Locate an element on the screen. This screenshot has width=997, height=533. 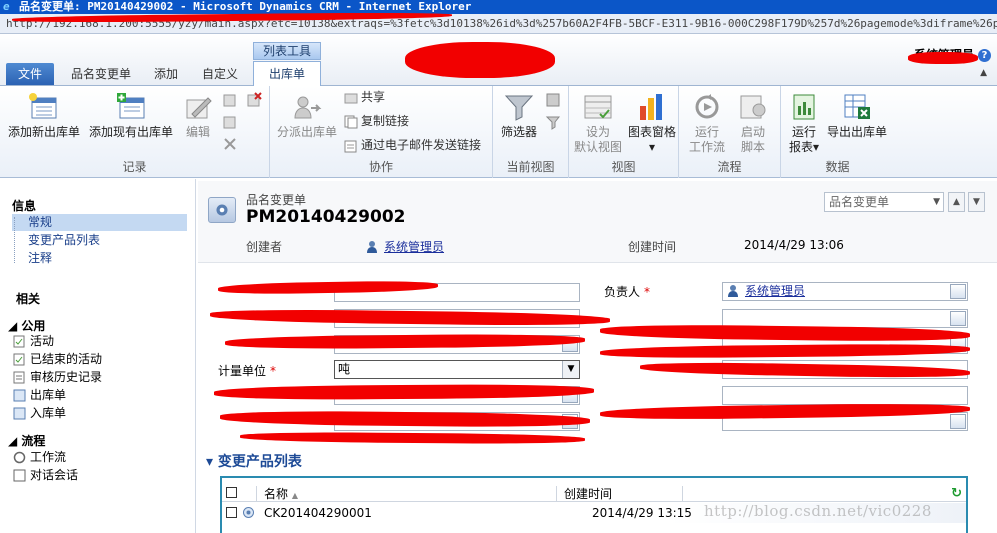
nav-item-dialog-sessions: 对话会话 is located at coordinates (45, 475).